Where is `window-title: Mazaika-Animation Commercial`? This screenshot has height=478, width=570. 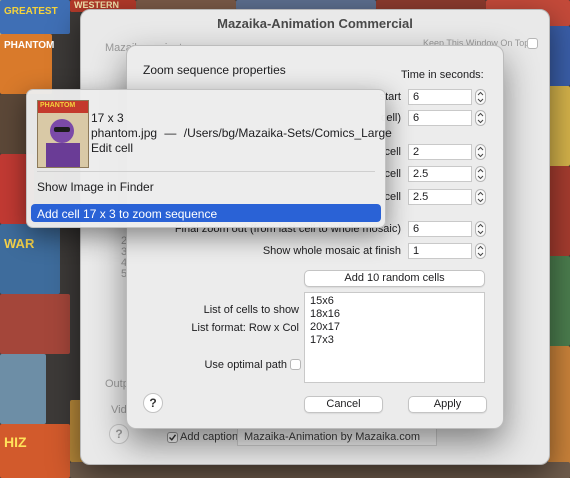 window-title: Mazaika-Animation Commercial is located at coordinates (315, 23).